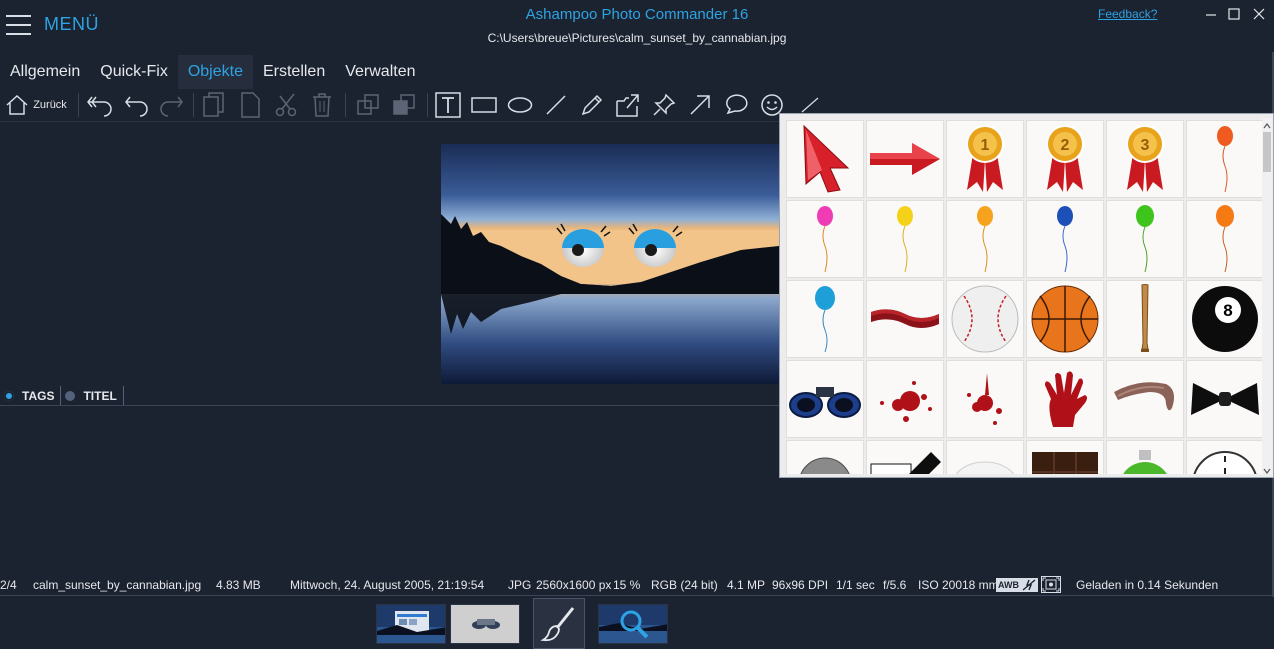 Image resolution: width=1274 pixels, height=649 pixels. Describe the element at coordinates (134, 72) in the screenshot. I see `tab-quick-fix: Quick-Fix` at that location.